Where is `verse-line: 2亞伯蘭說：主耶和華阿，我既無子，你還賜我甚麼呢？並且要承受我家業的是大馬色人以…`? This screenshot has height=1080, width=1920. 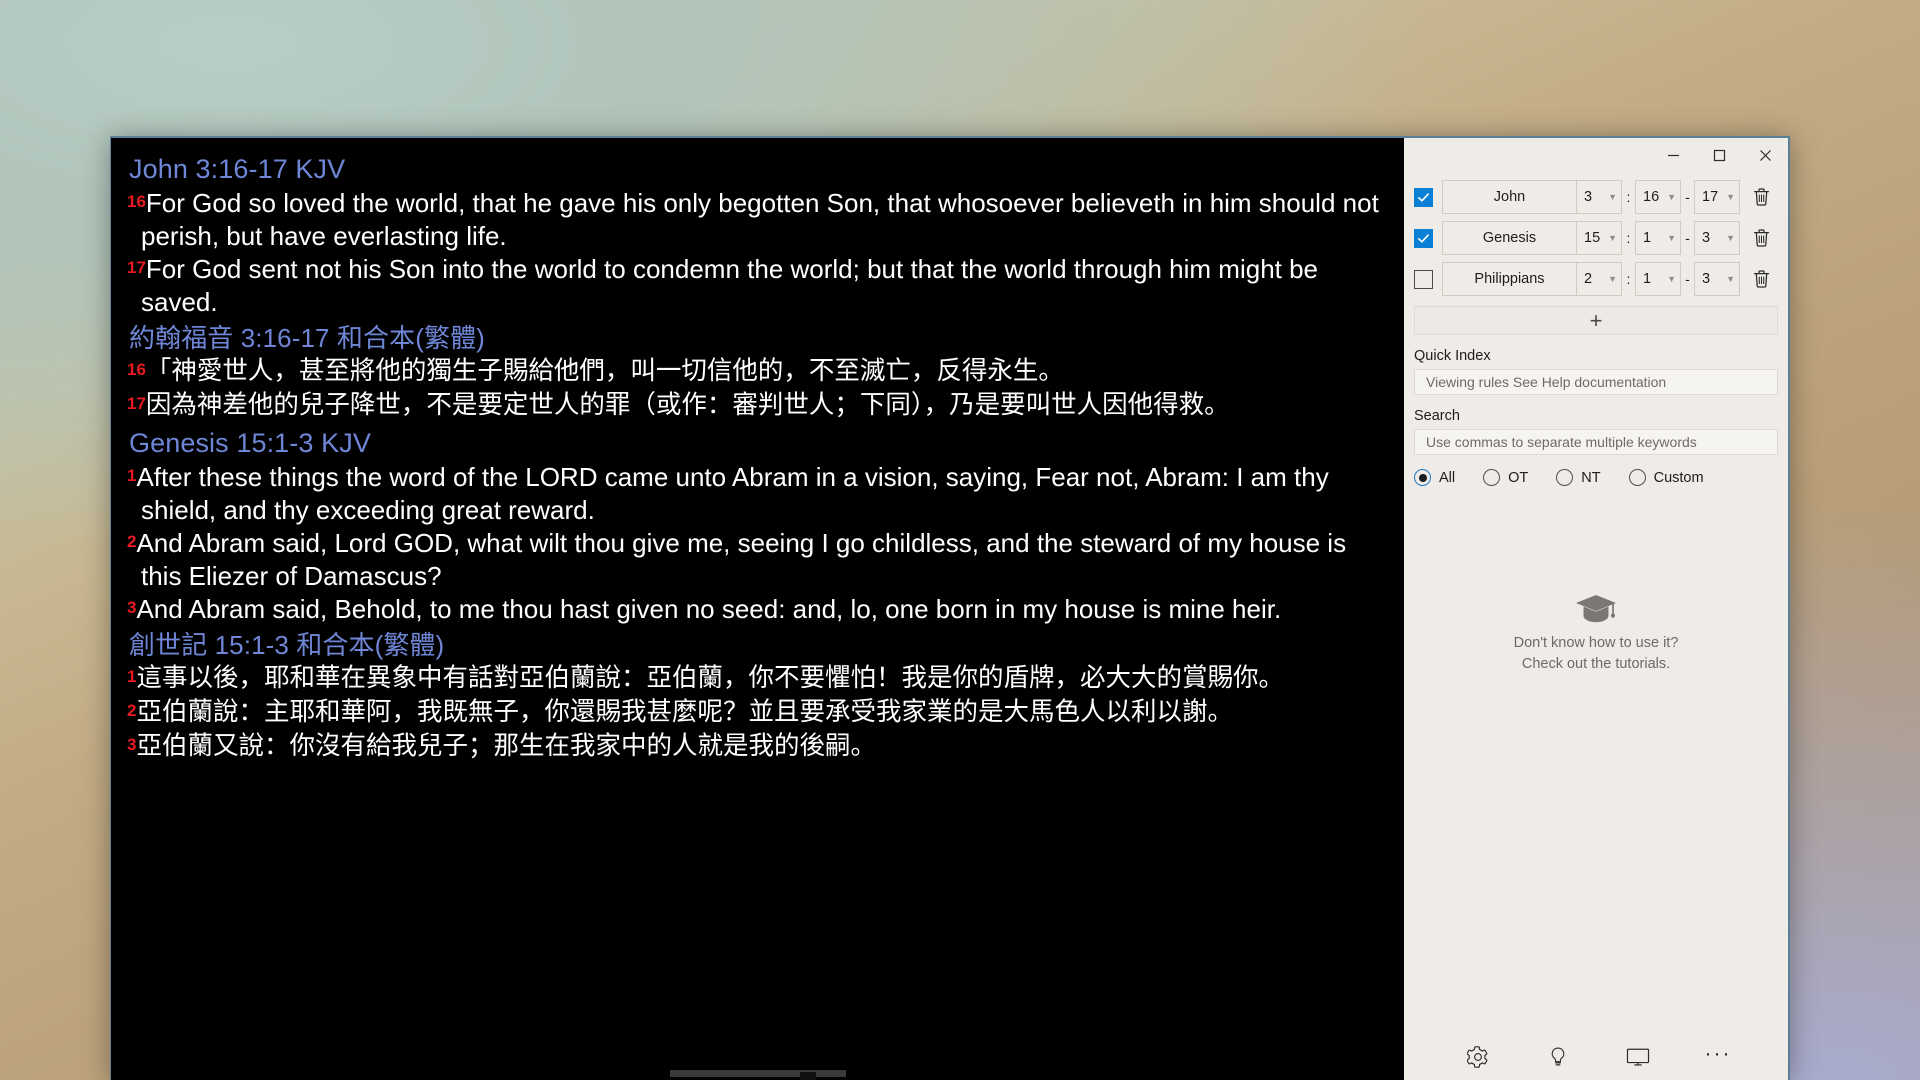 verse-line: 2亞伯蘭說：主耶和華阿，我既無子，你還賜我甚麼呢？並且要承受我家業的是大馬色人以… is located at coordinates (757, 713).